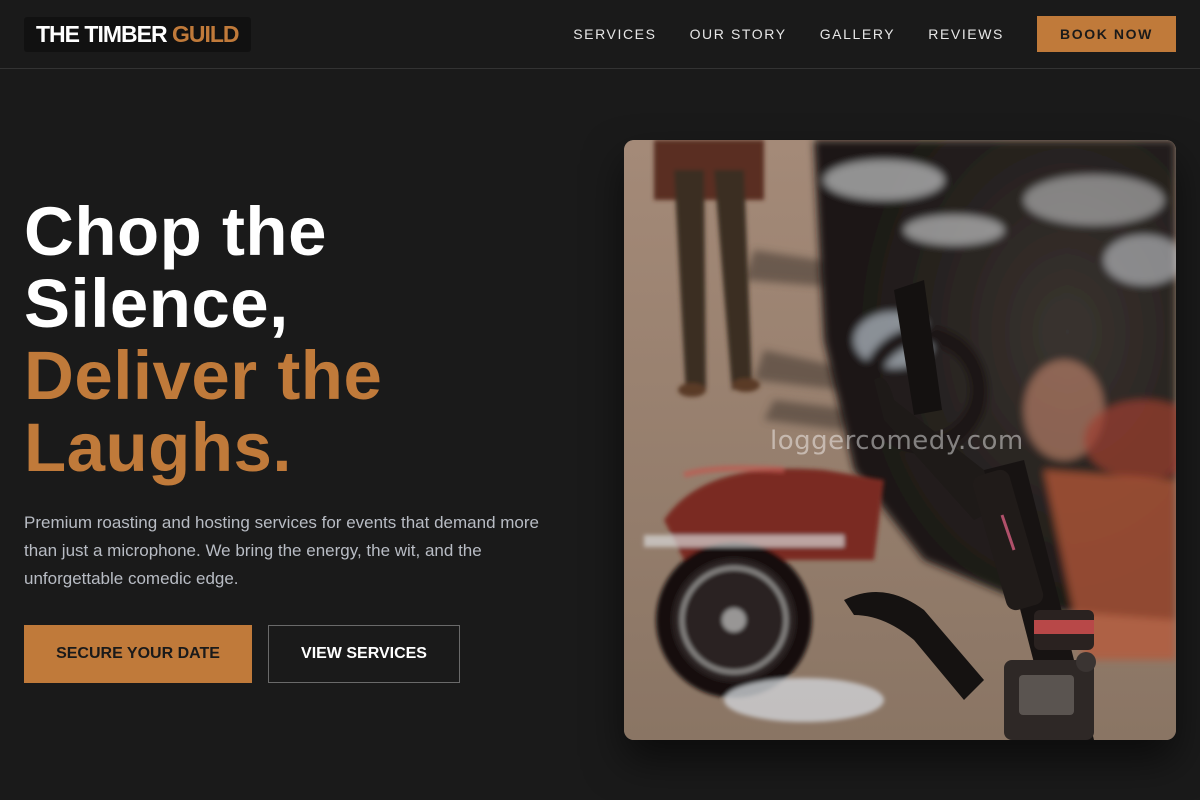 This screenshot has width=1200, height=800. I want to click on site-logo: THE TIMBER GUILD, so click(137, 34).